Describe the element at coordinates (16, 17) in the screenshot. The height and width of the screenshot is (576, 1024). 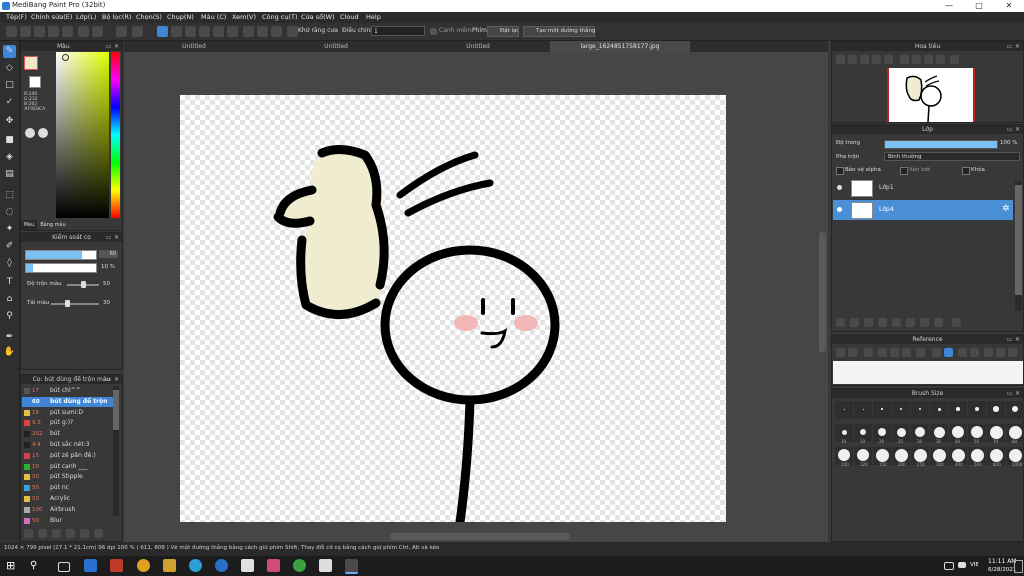
I see `menu-file: Tệp(F)` at that location.